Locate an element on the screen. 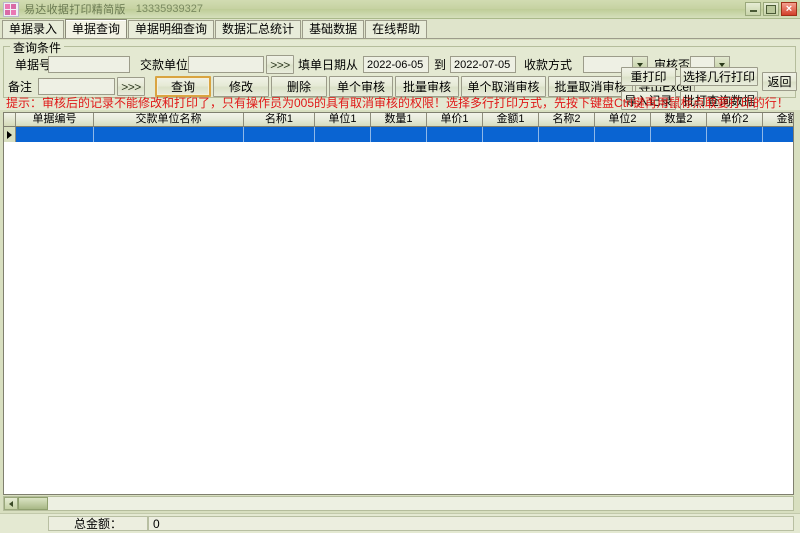 The height and width of the screenshot is (533, 800). tab-basic-data: 基础数据 is located at coordinates (333, 29).